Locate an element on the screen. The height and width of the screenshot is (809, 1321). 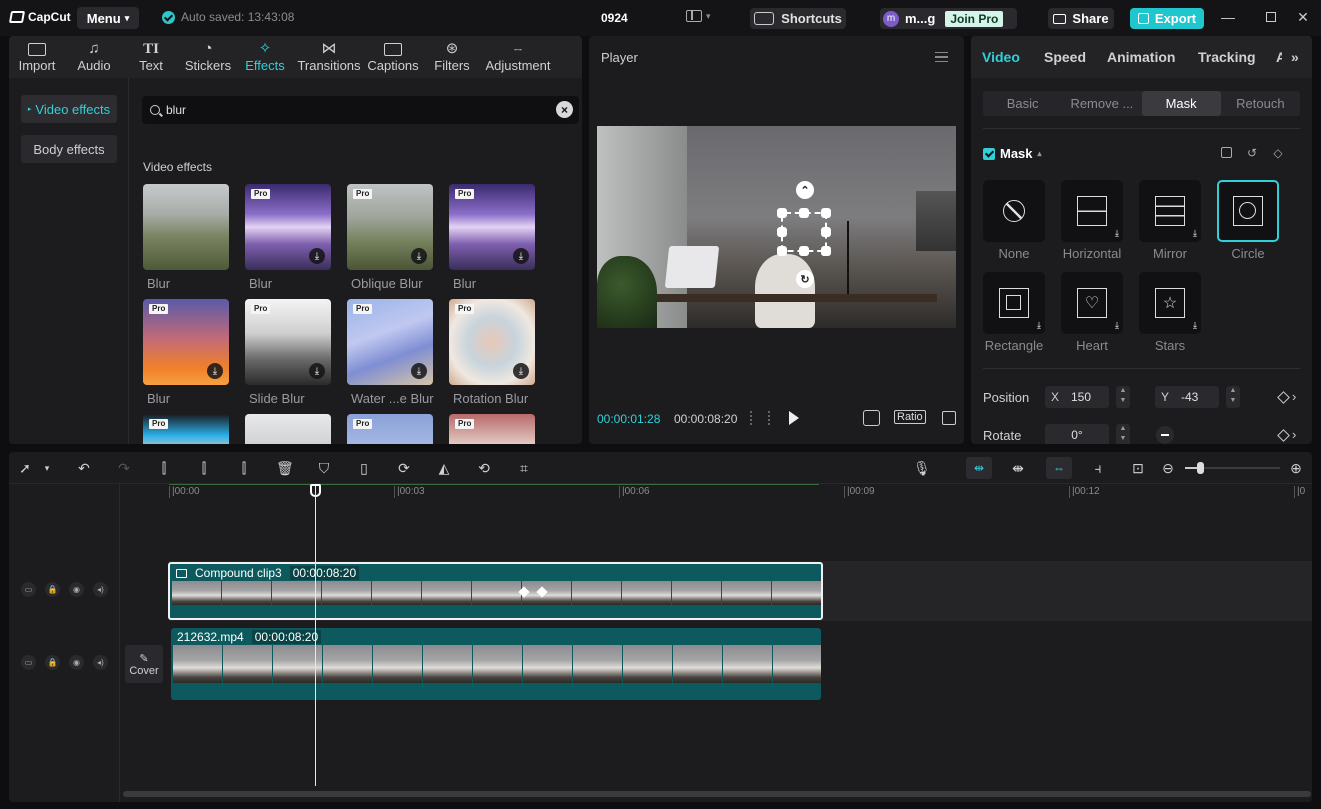
export-button: Export is located at coordinates (1167, 18).